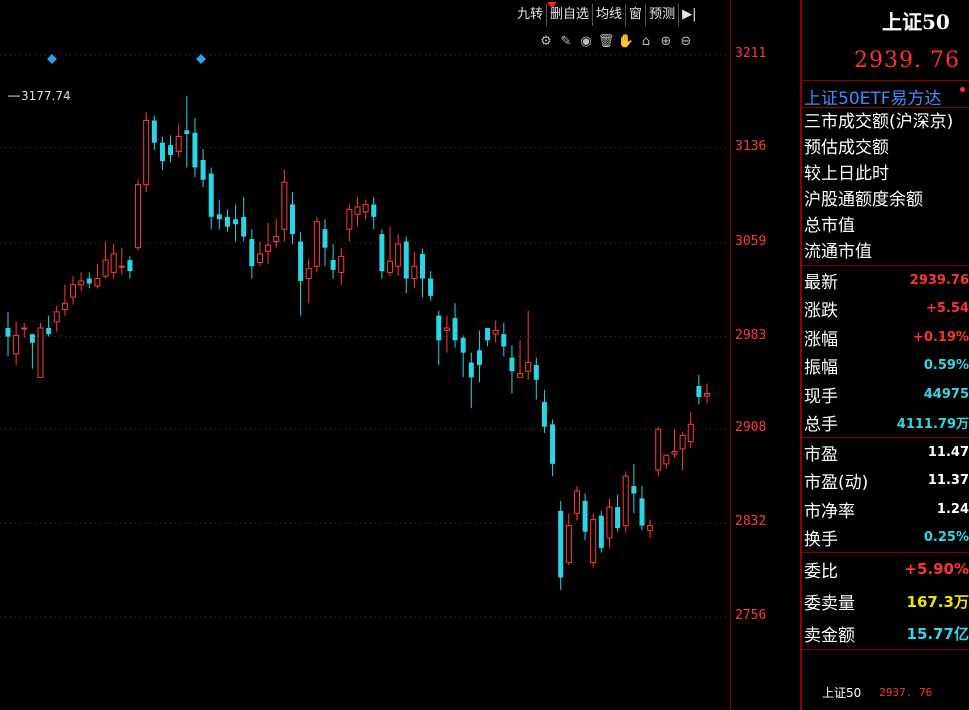 The width and height of the screenshot is (969, 710). I want to click on quote-value: +5.90%, so click(936, 569).